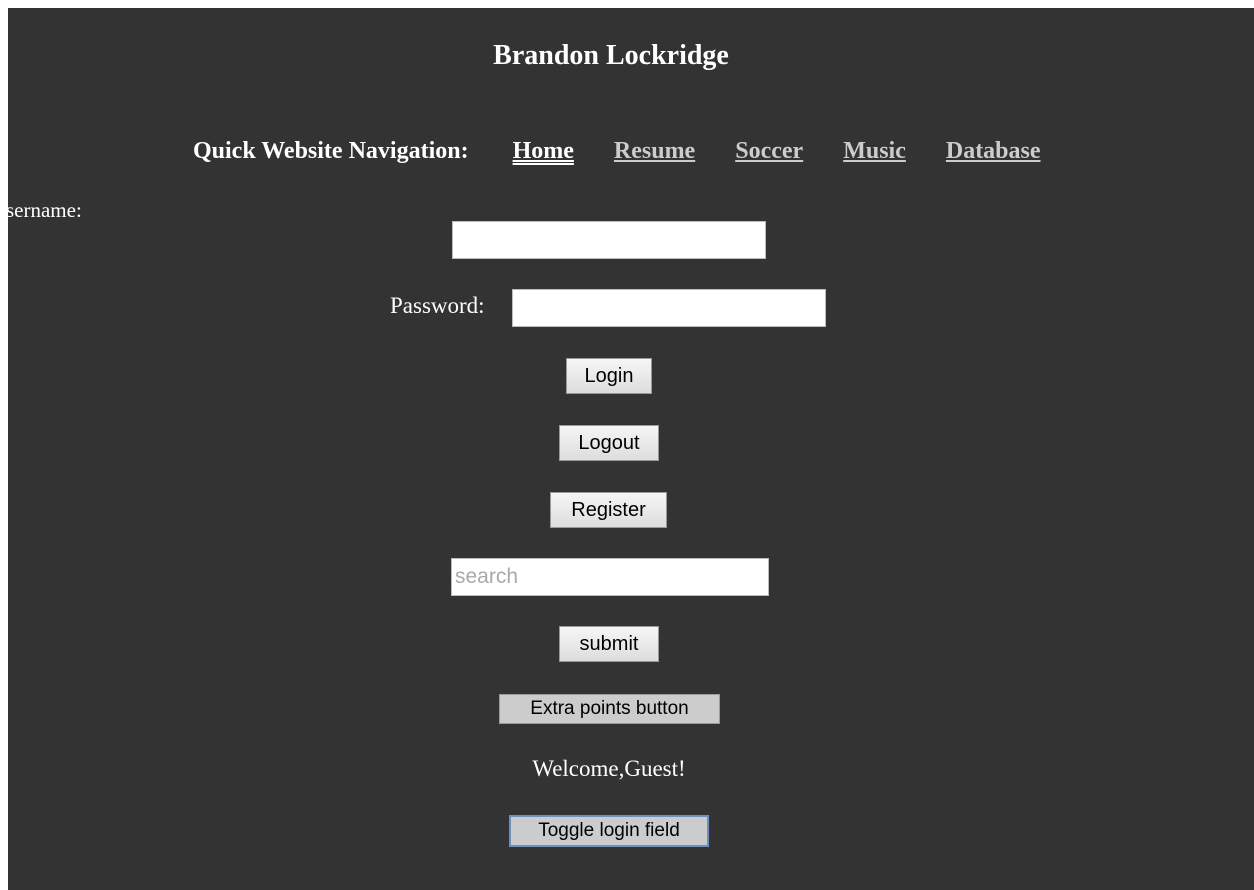 This screenshot has height=890, width=1254. I want to click on search-input, so click(610, 577).